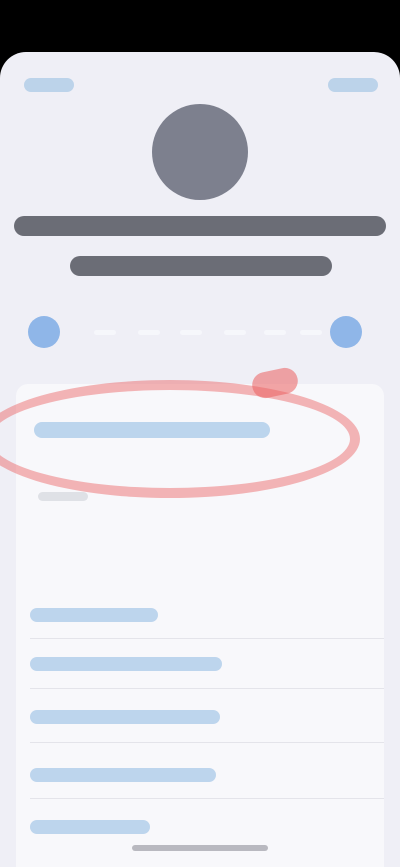 This screenshot has height=867, width=400. What do you see at coordinates (44, 332) in the screenshot?
I see `message-button` at bounding box center [44, 332].